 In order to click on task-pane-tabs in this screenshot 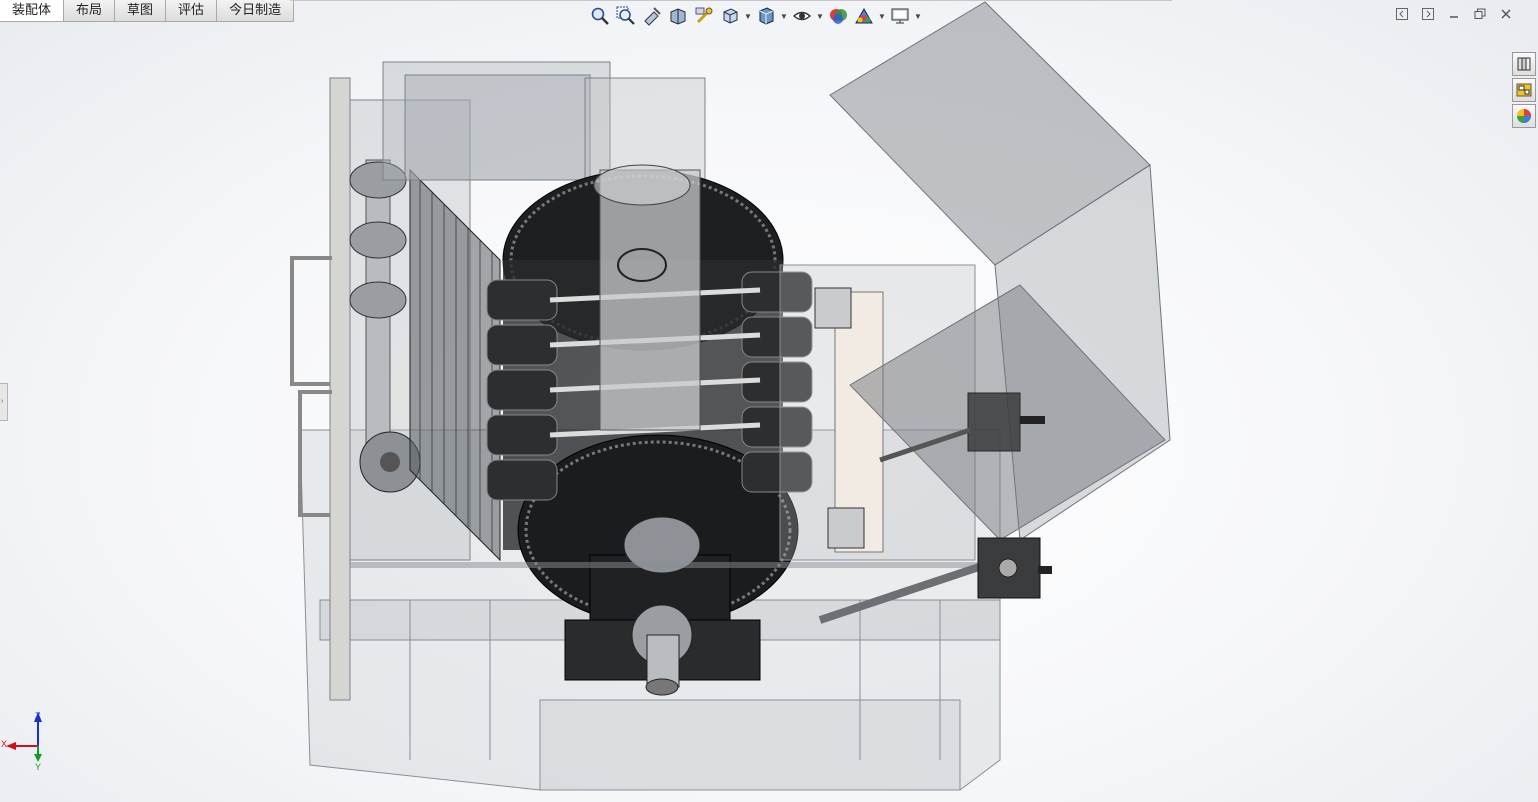, I will do `click(1524, 90)`.